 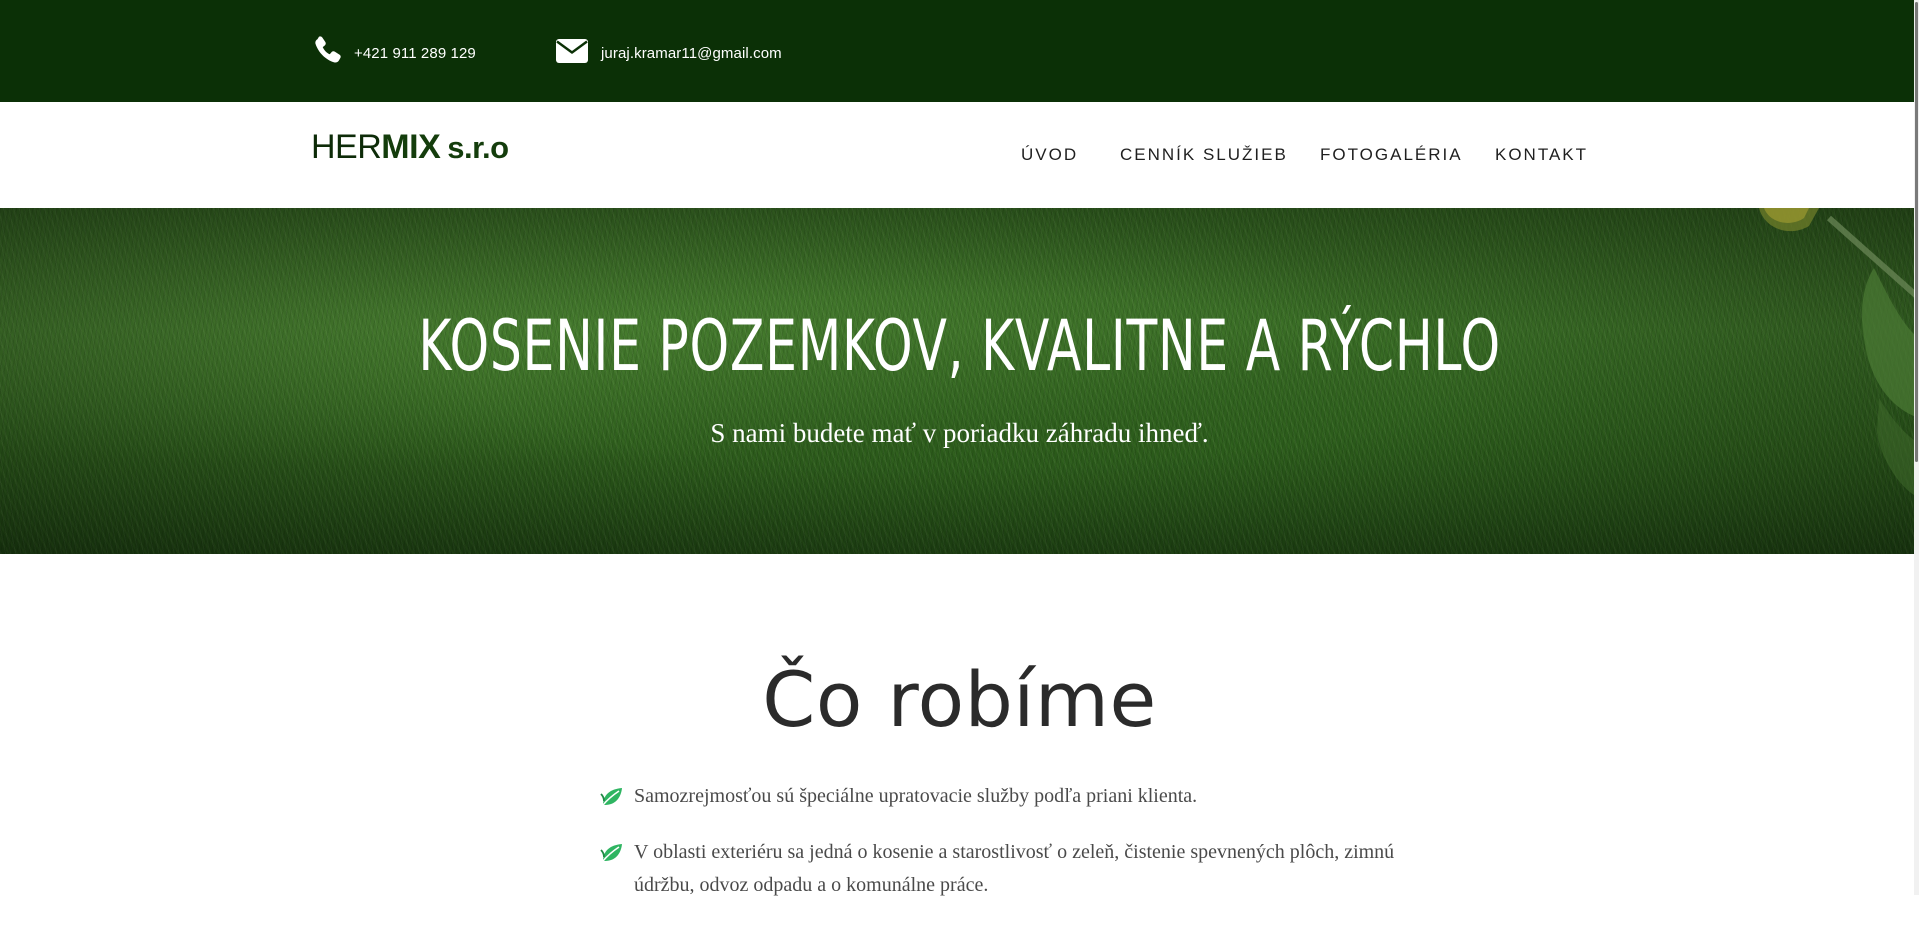 What do you see at coordinates (572, 51) in the screenshot?
I see `envelope-icon` at bounding box center [572, 51].